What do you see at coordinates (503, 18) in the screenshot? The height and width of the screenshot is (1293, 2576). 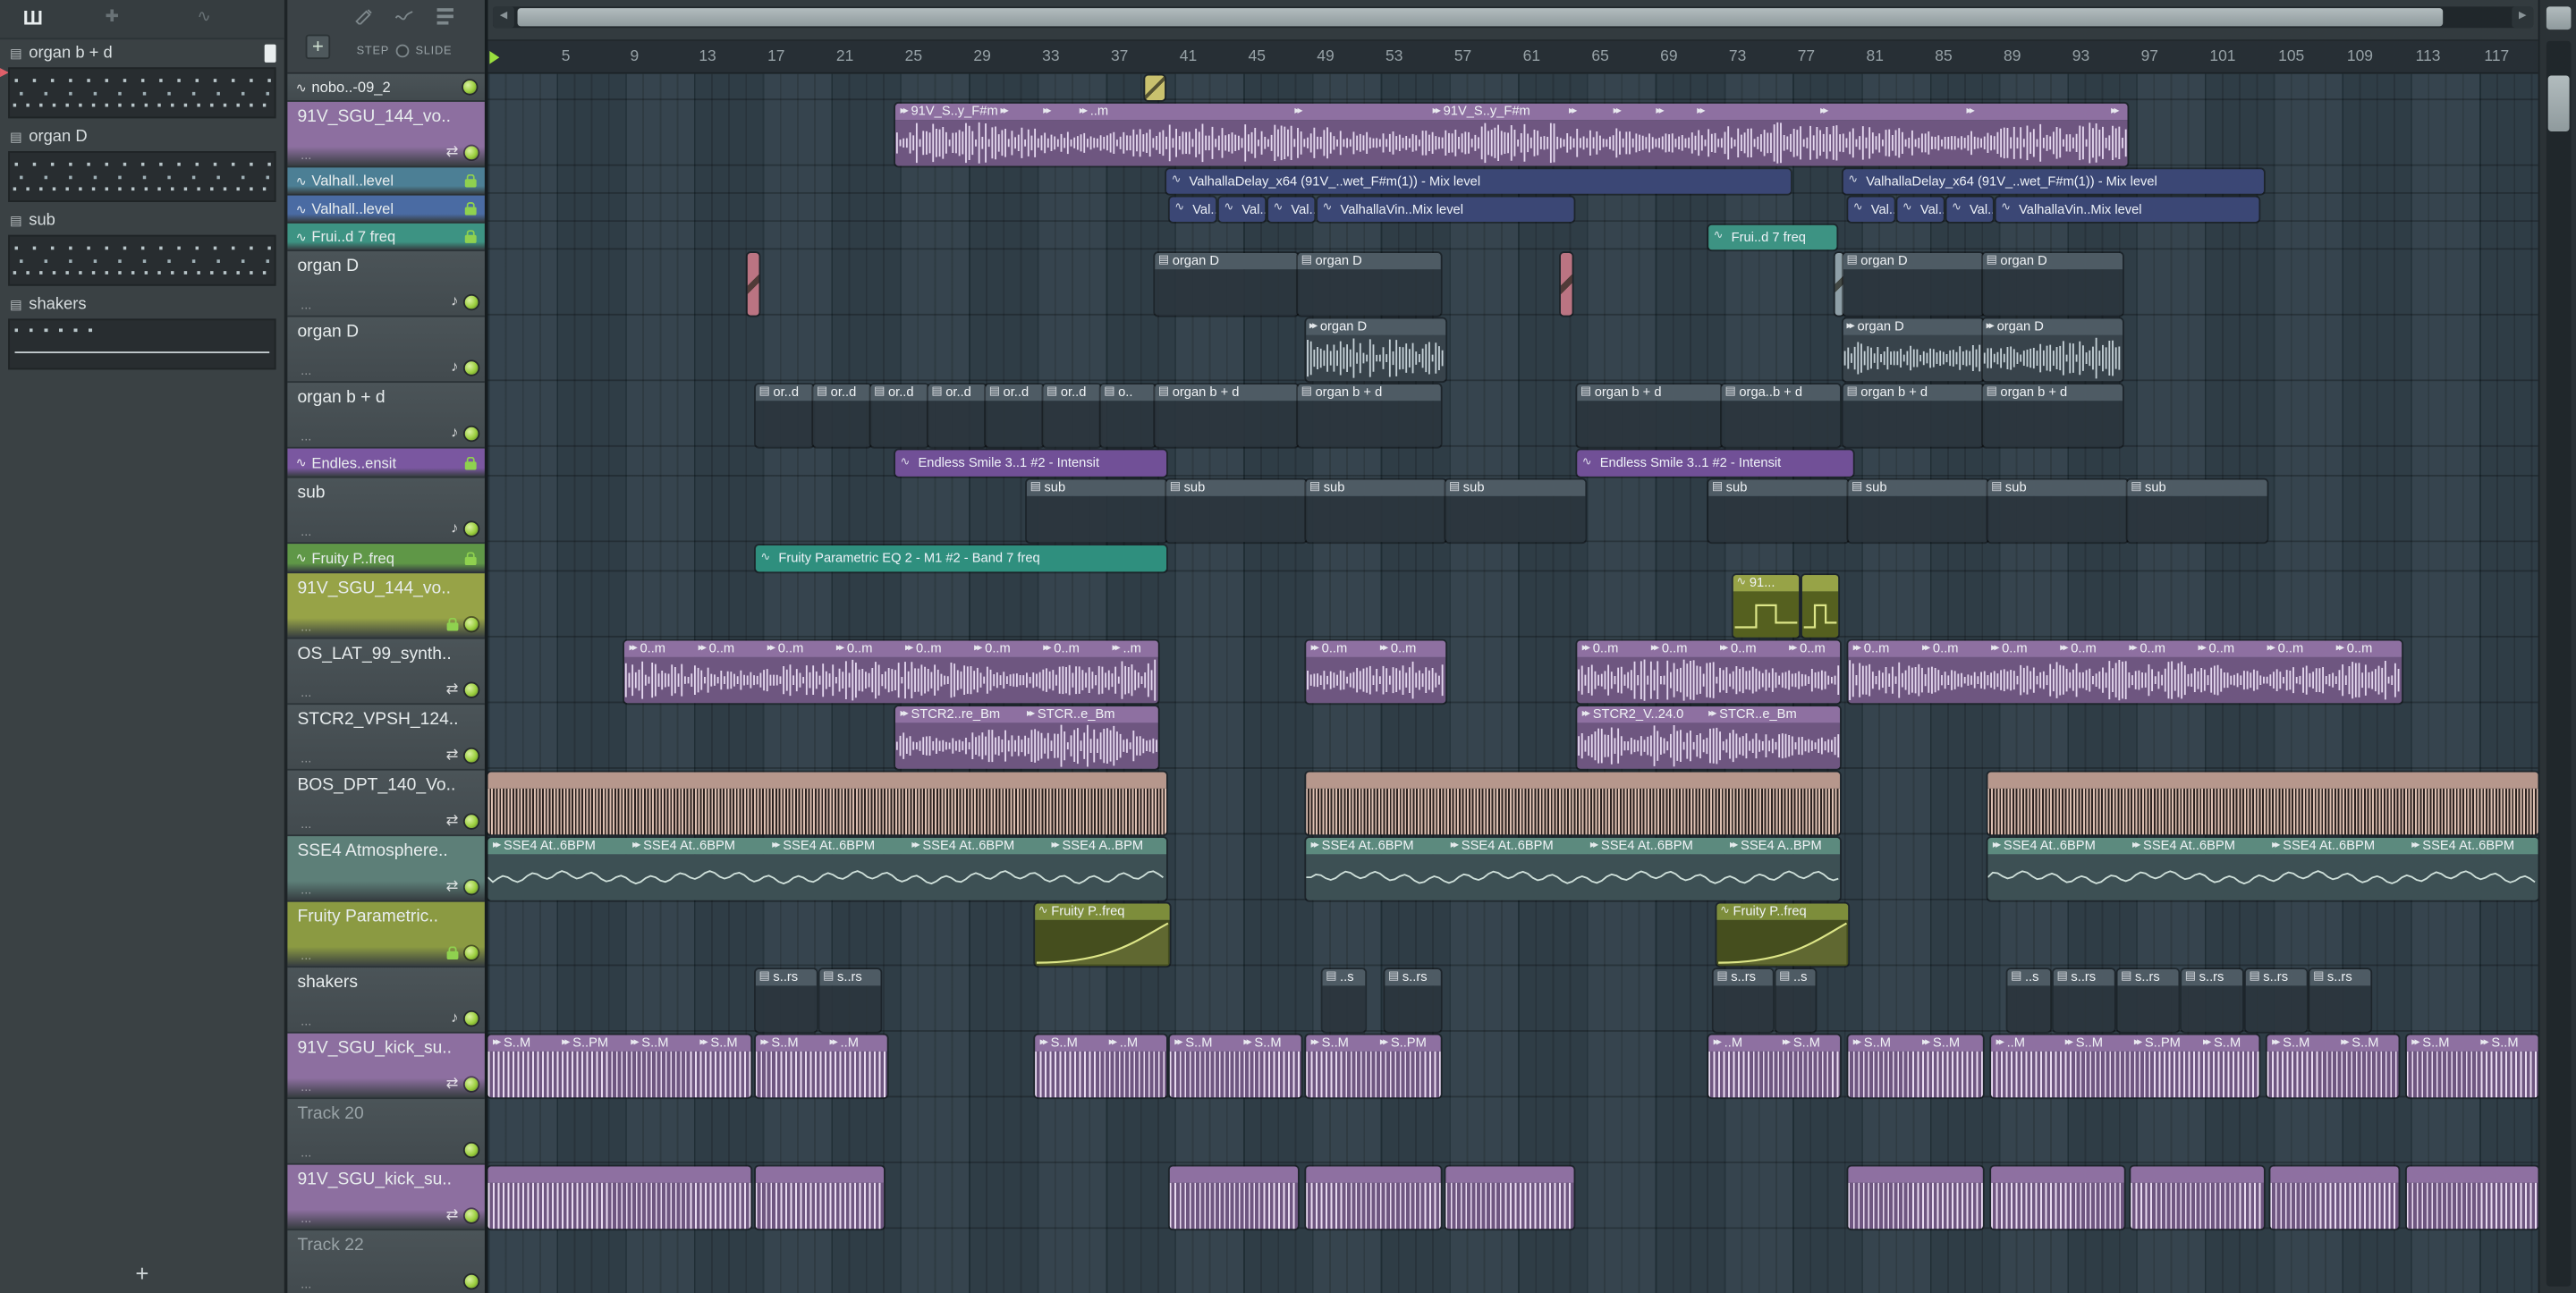 I see `scroll-left-arrow-icon: ◀` at bounding box center [503, 18].